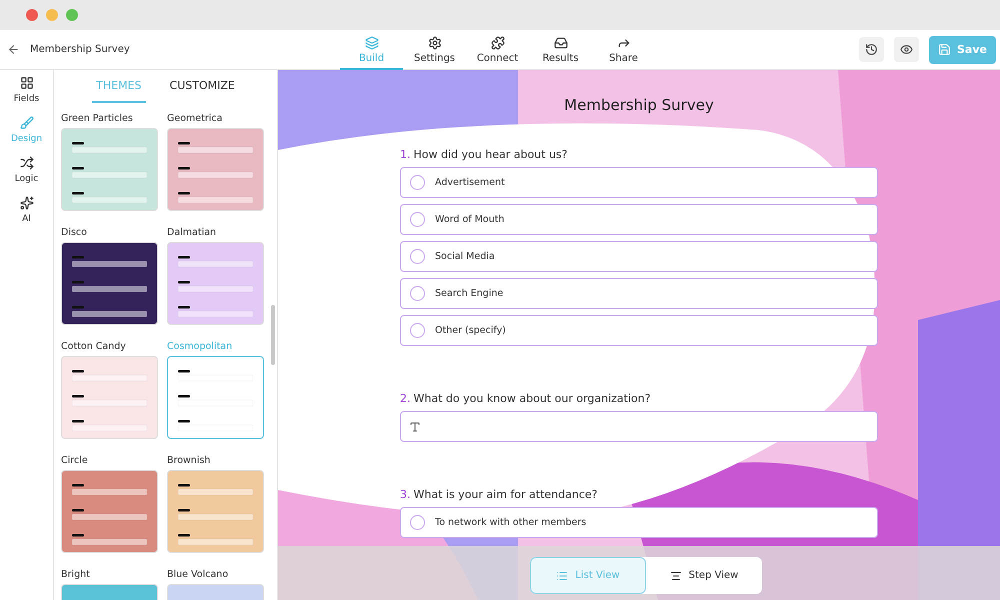 This screenshot has height=600, width=1000. Describe the element at coordinates (561, 43) in the screenshot. I see `inbox-icon` at that location.